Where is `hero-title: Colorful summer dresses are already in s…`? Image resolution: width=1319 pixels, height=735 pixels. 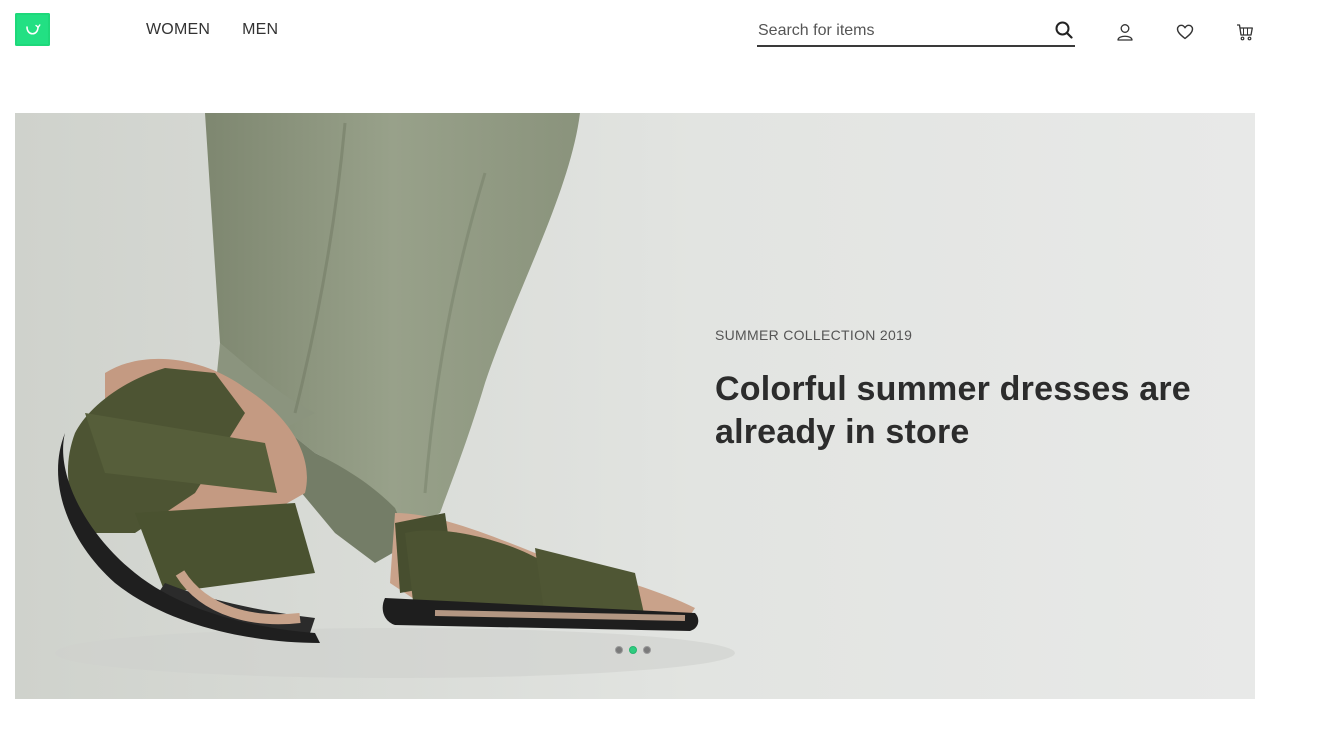 hero-title: Colorful summer dresses are already in s… is located at coordinates (953, 410).